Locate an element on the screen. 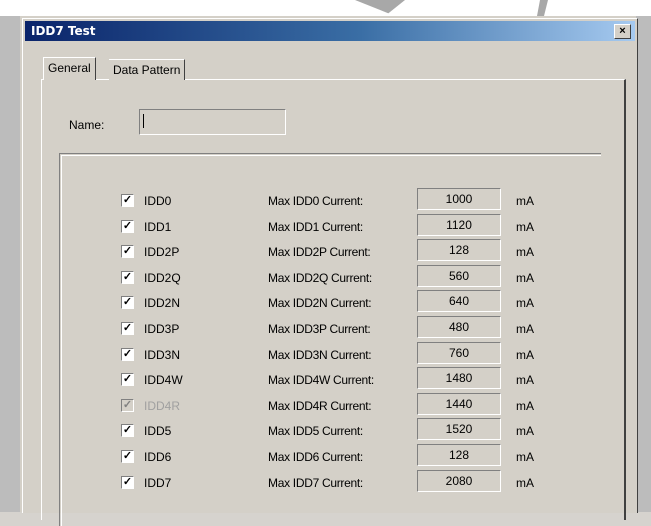 The width and height of the screenshot is (651, 526). idd-row-idd4r: ✓ IDD4R Max IDD4R Current: 1440 mA is located at coordinates (330, 407).